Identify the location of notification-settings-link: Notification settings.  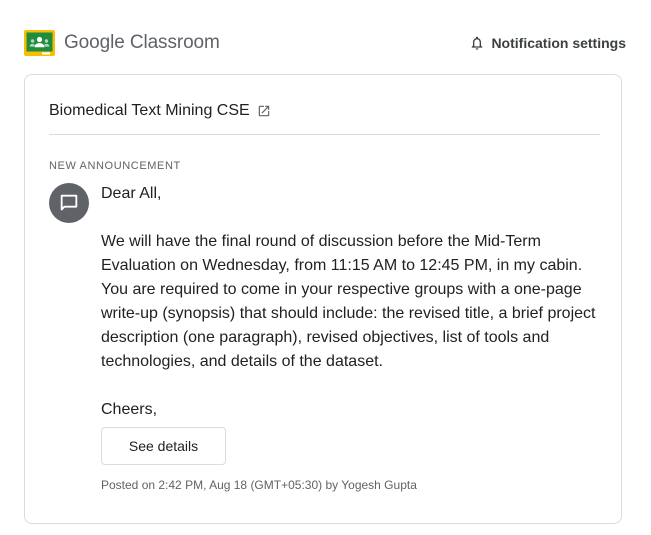
(547, 43).